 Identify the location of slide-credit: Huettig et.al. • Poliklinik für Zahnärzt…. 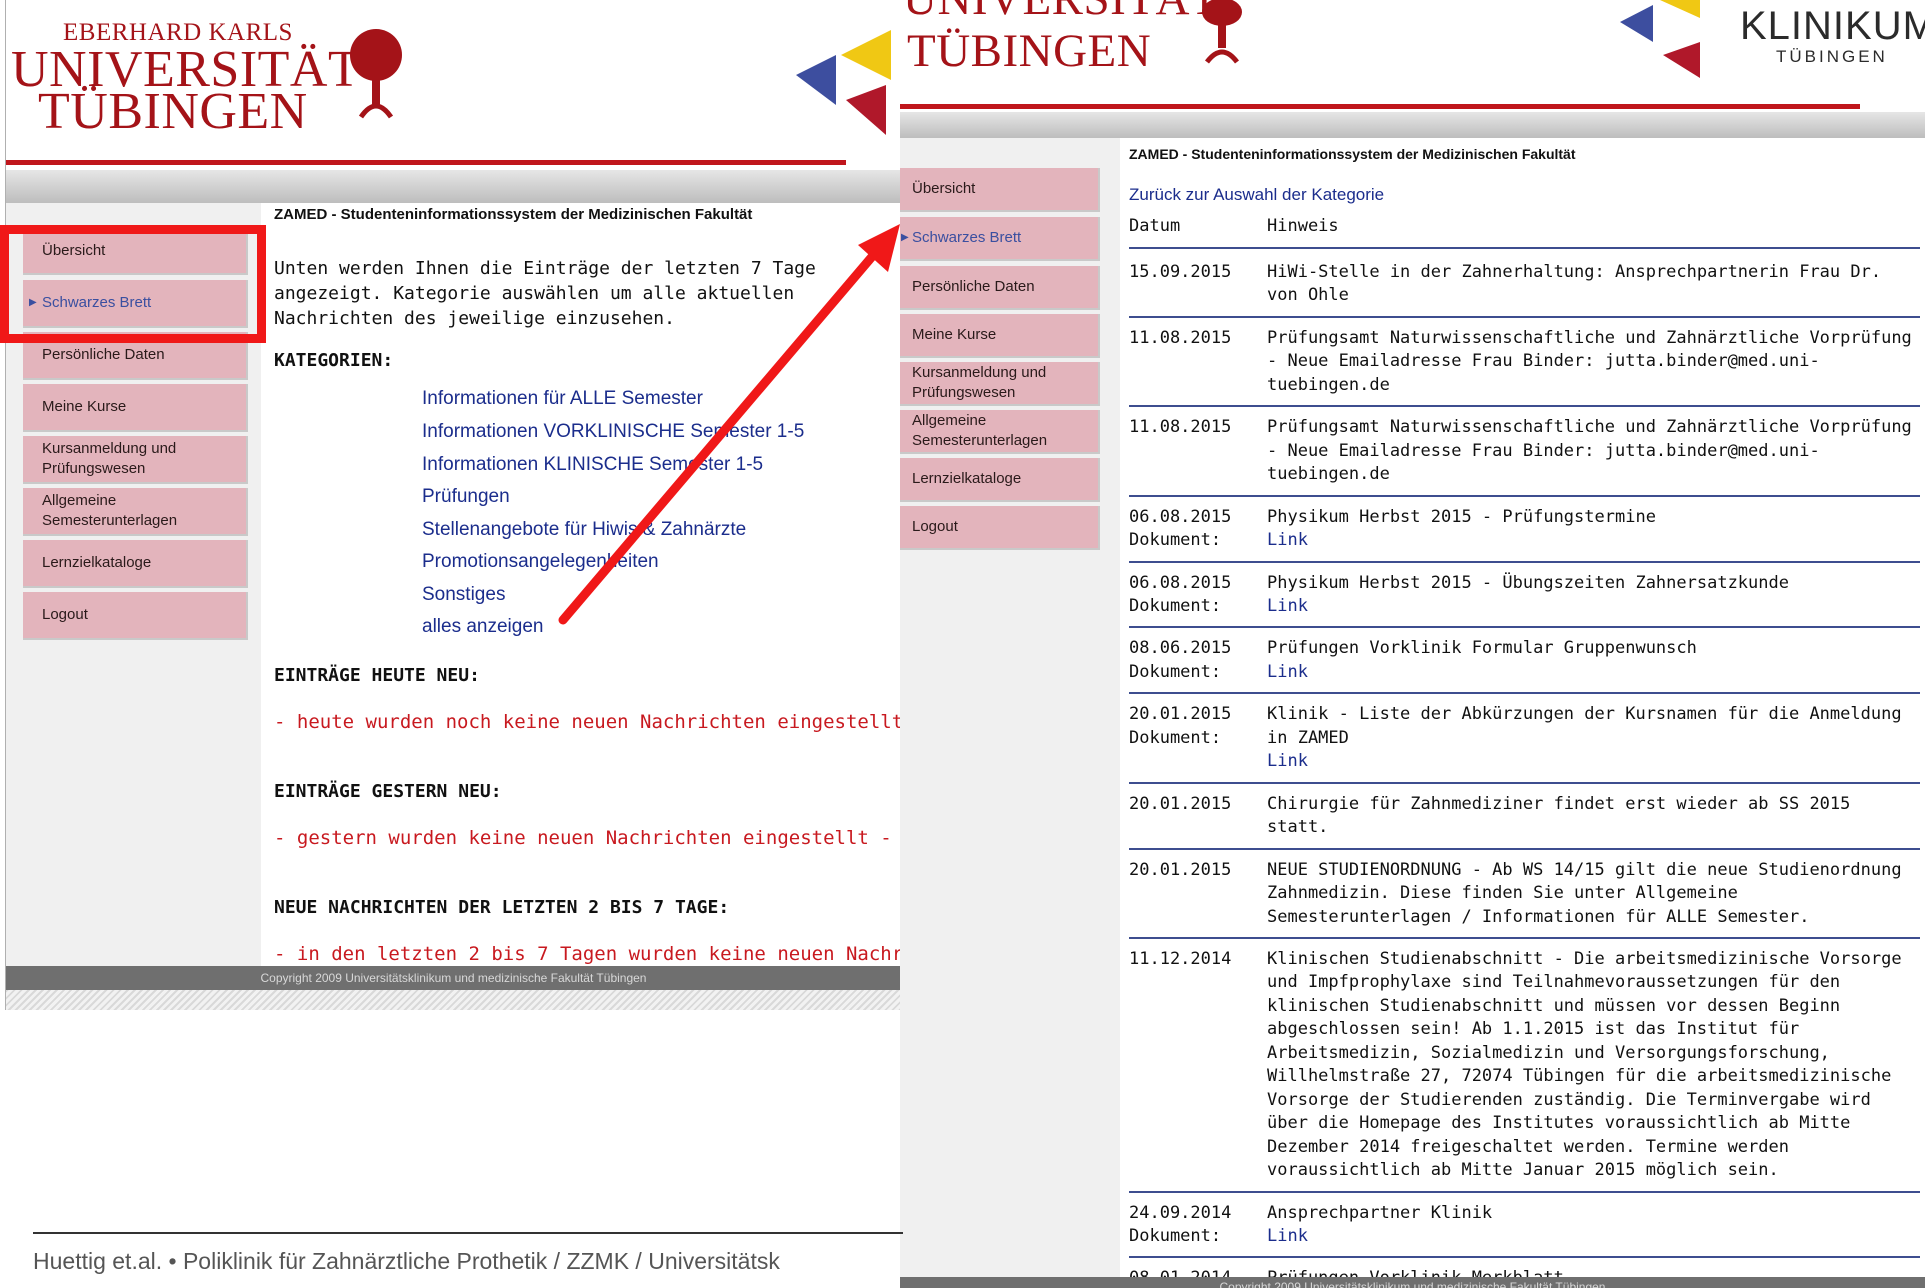
(406, 1261).